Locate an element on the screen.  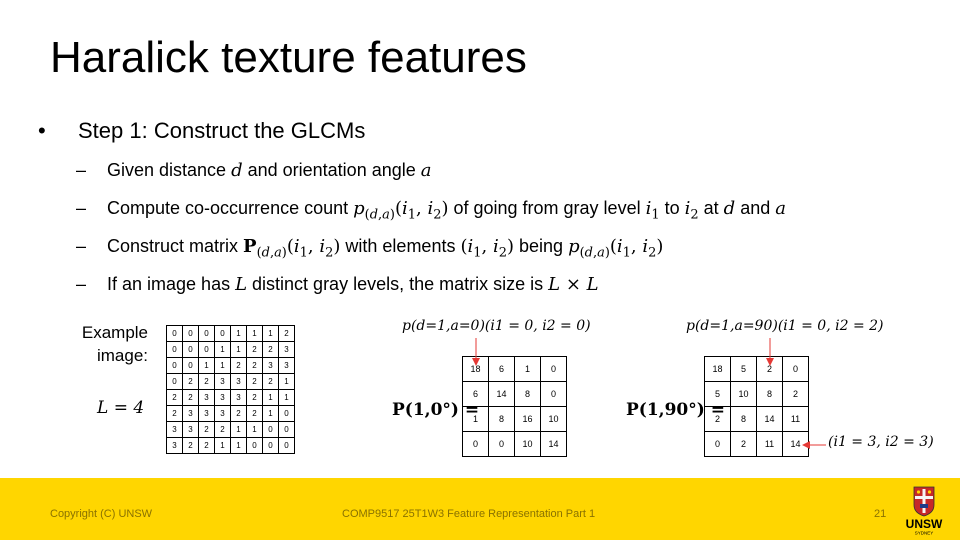
table-row: 22333211 is located at coordinates (230, 397).